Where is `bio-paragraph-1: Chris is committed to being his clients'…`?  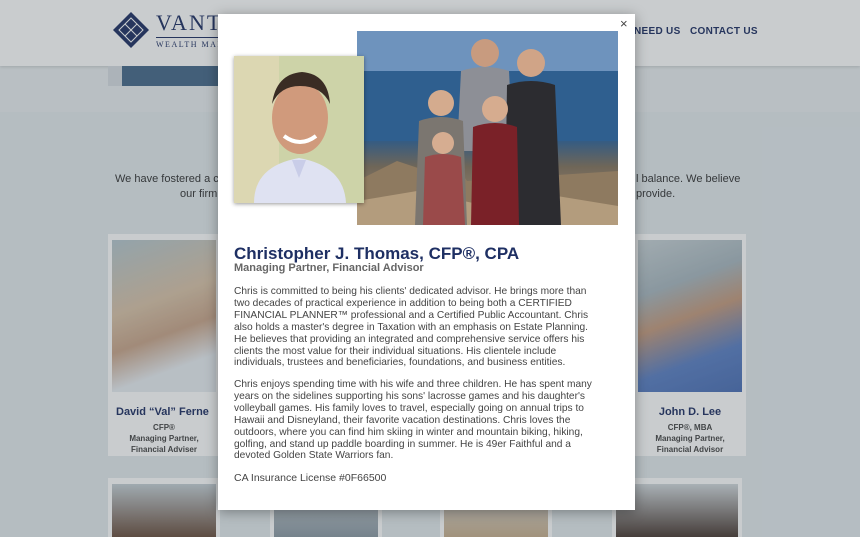
bio-paragraph-1: Chris is committed to being his clients'… is located at coordinates (411, 327).